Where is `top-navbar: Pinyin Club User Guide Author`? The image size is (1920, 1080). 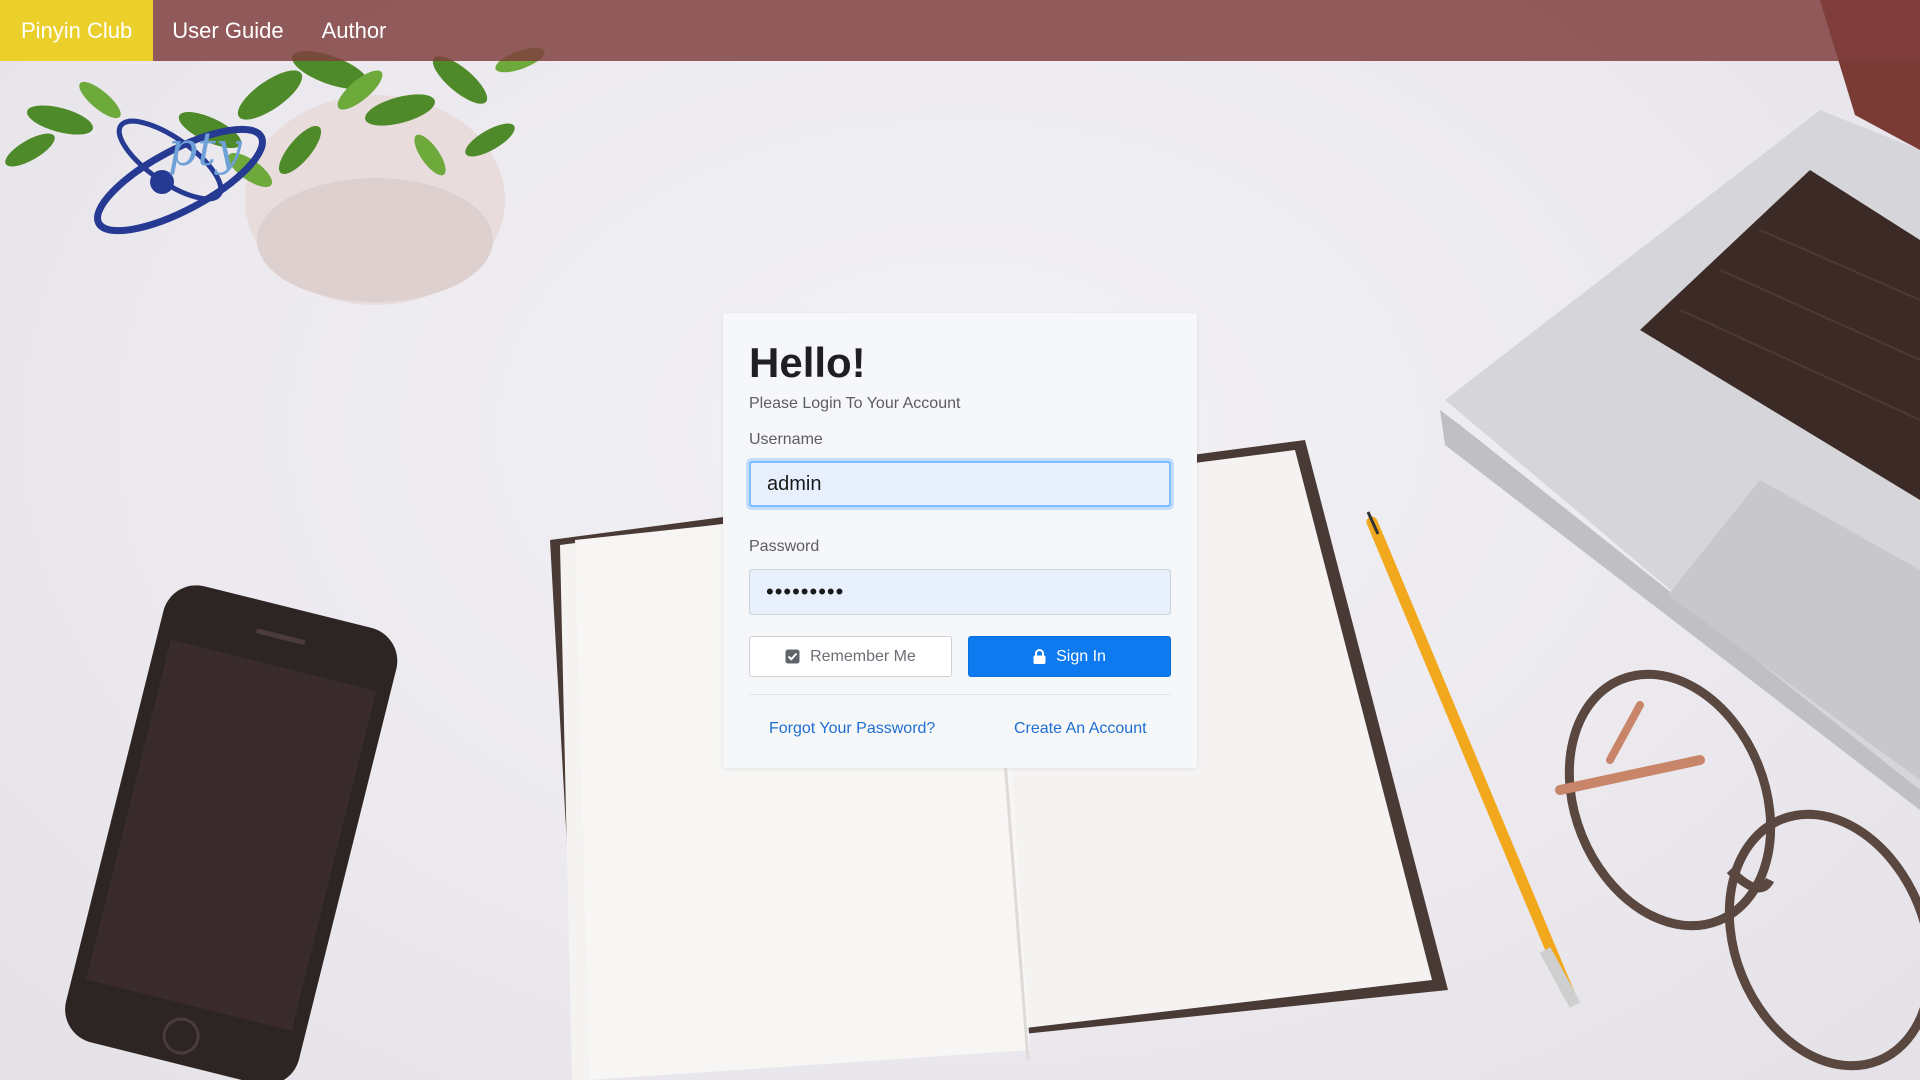 top-navbar: Pinyin Club User Guide Author is located at coordinates (960, 30).